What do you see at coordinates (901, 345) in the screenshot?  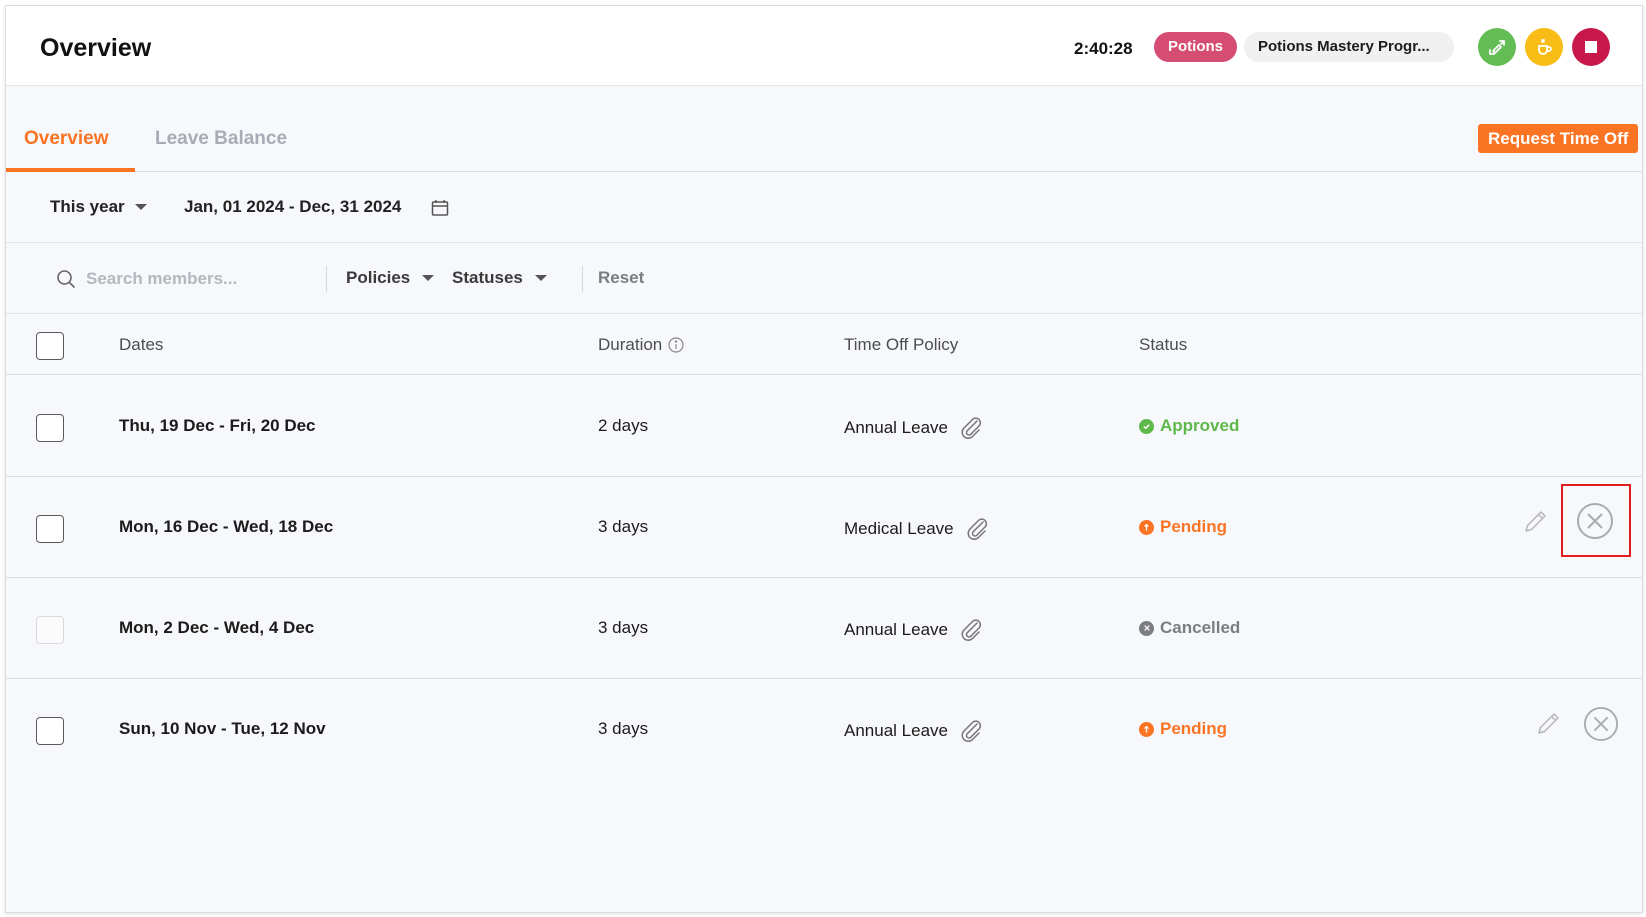 I see `column-header-policy: Time Off Policy` at bounding box center [901, 345].